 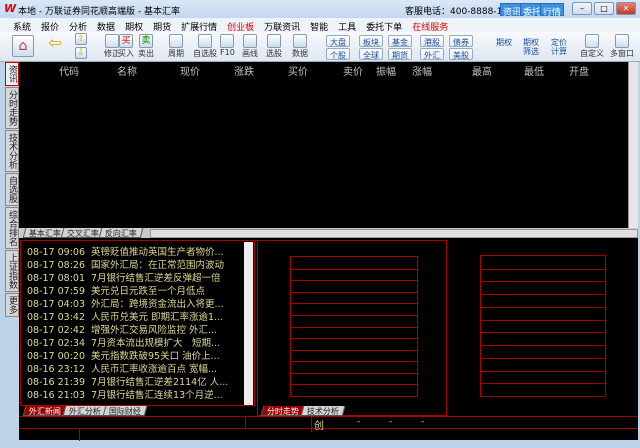 What do you see at coordinates (430, 25) in the screenshot?
I see `menu-item: 在线服务` at bounding box center [430, 25].